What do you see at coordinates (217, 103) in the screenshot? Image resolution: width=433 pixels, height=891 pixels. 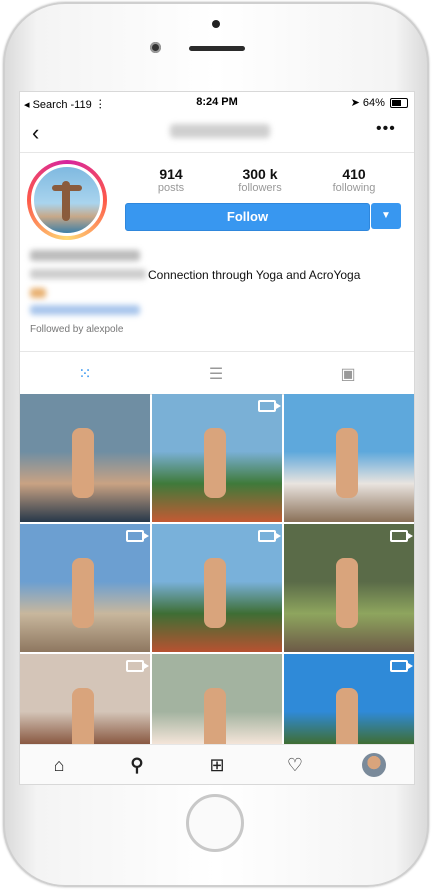 I see `status-bar: ◂ Search -119 ︙ 8:24 PM ➤ 64%` at bounding box center [217, 103].